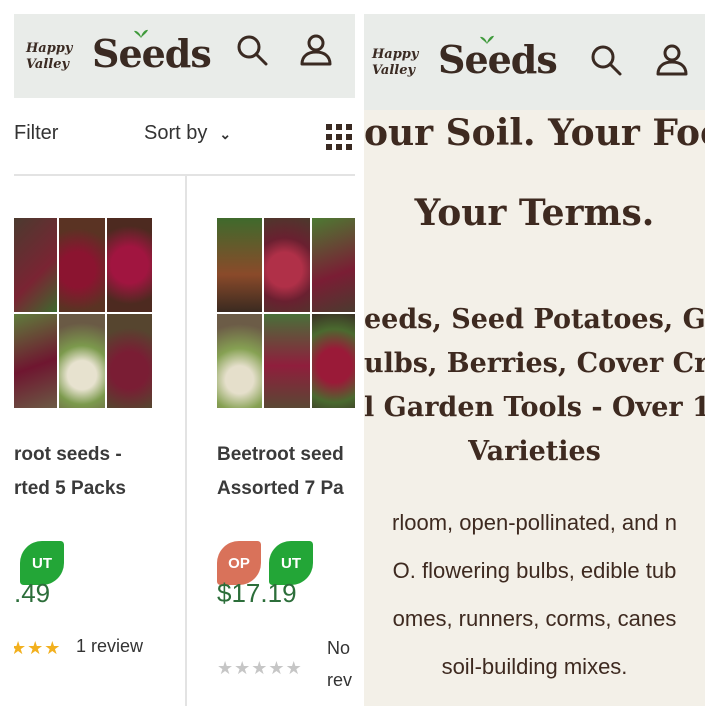  I want to click on hero-subheading-line2: ulbs, Berries, Cover Crop, so click(534, 363).